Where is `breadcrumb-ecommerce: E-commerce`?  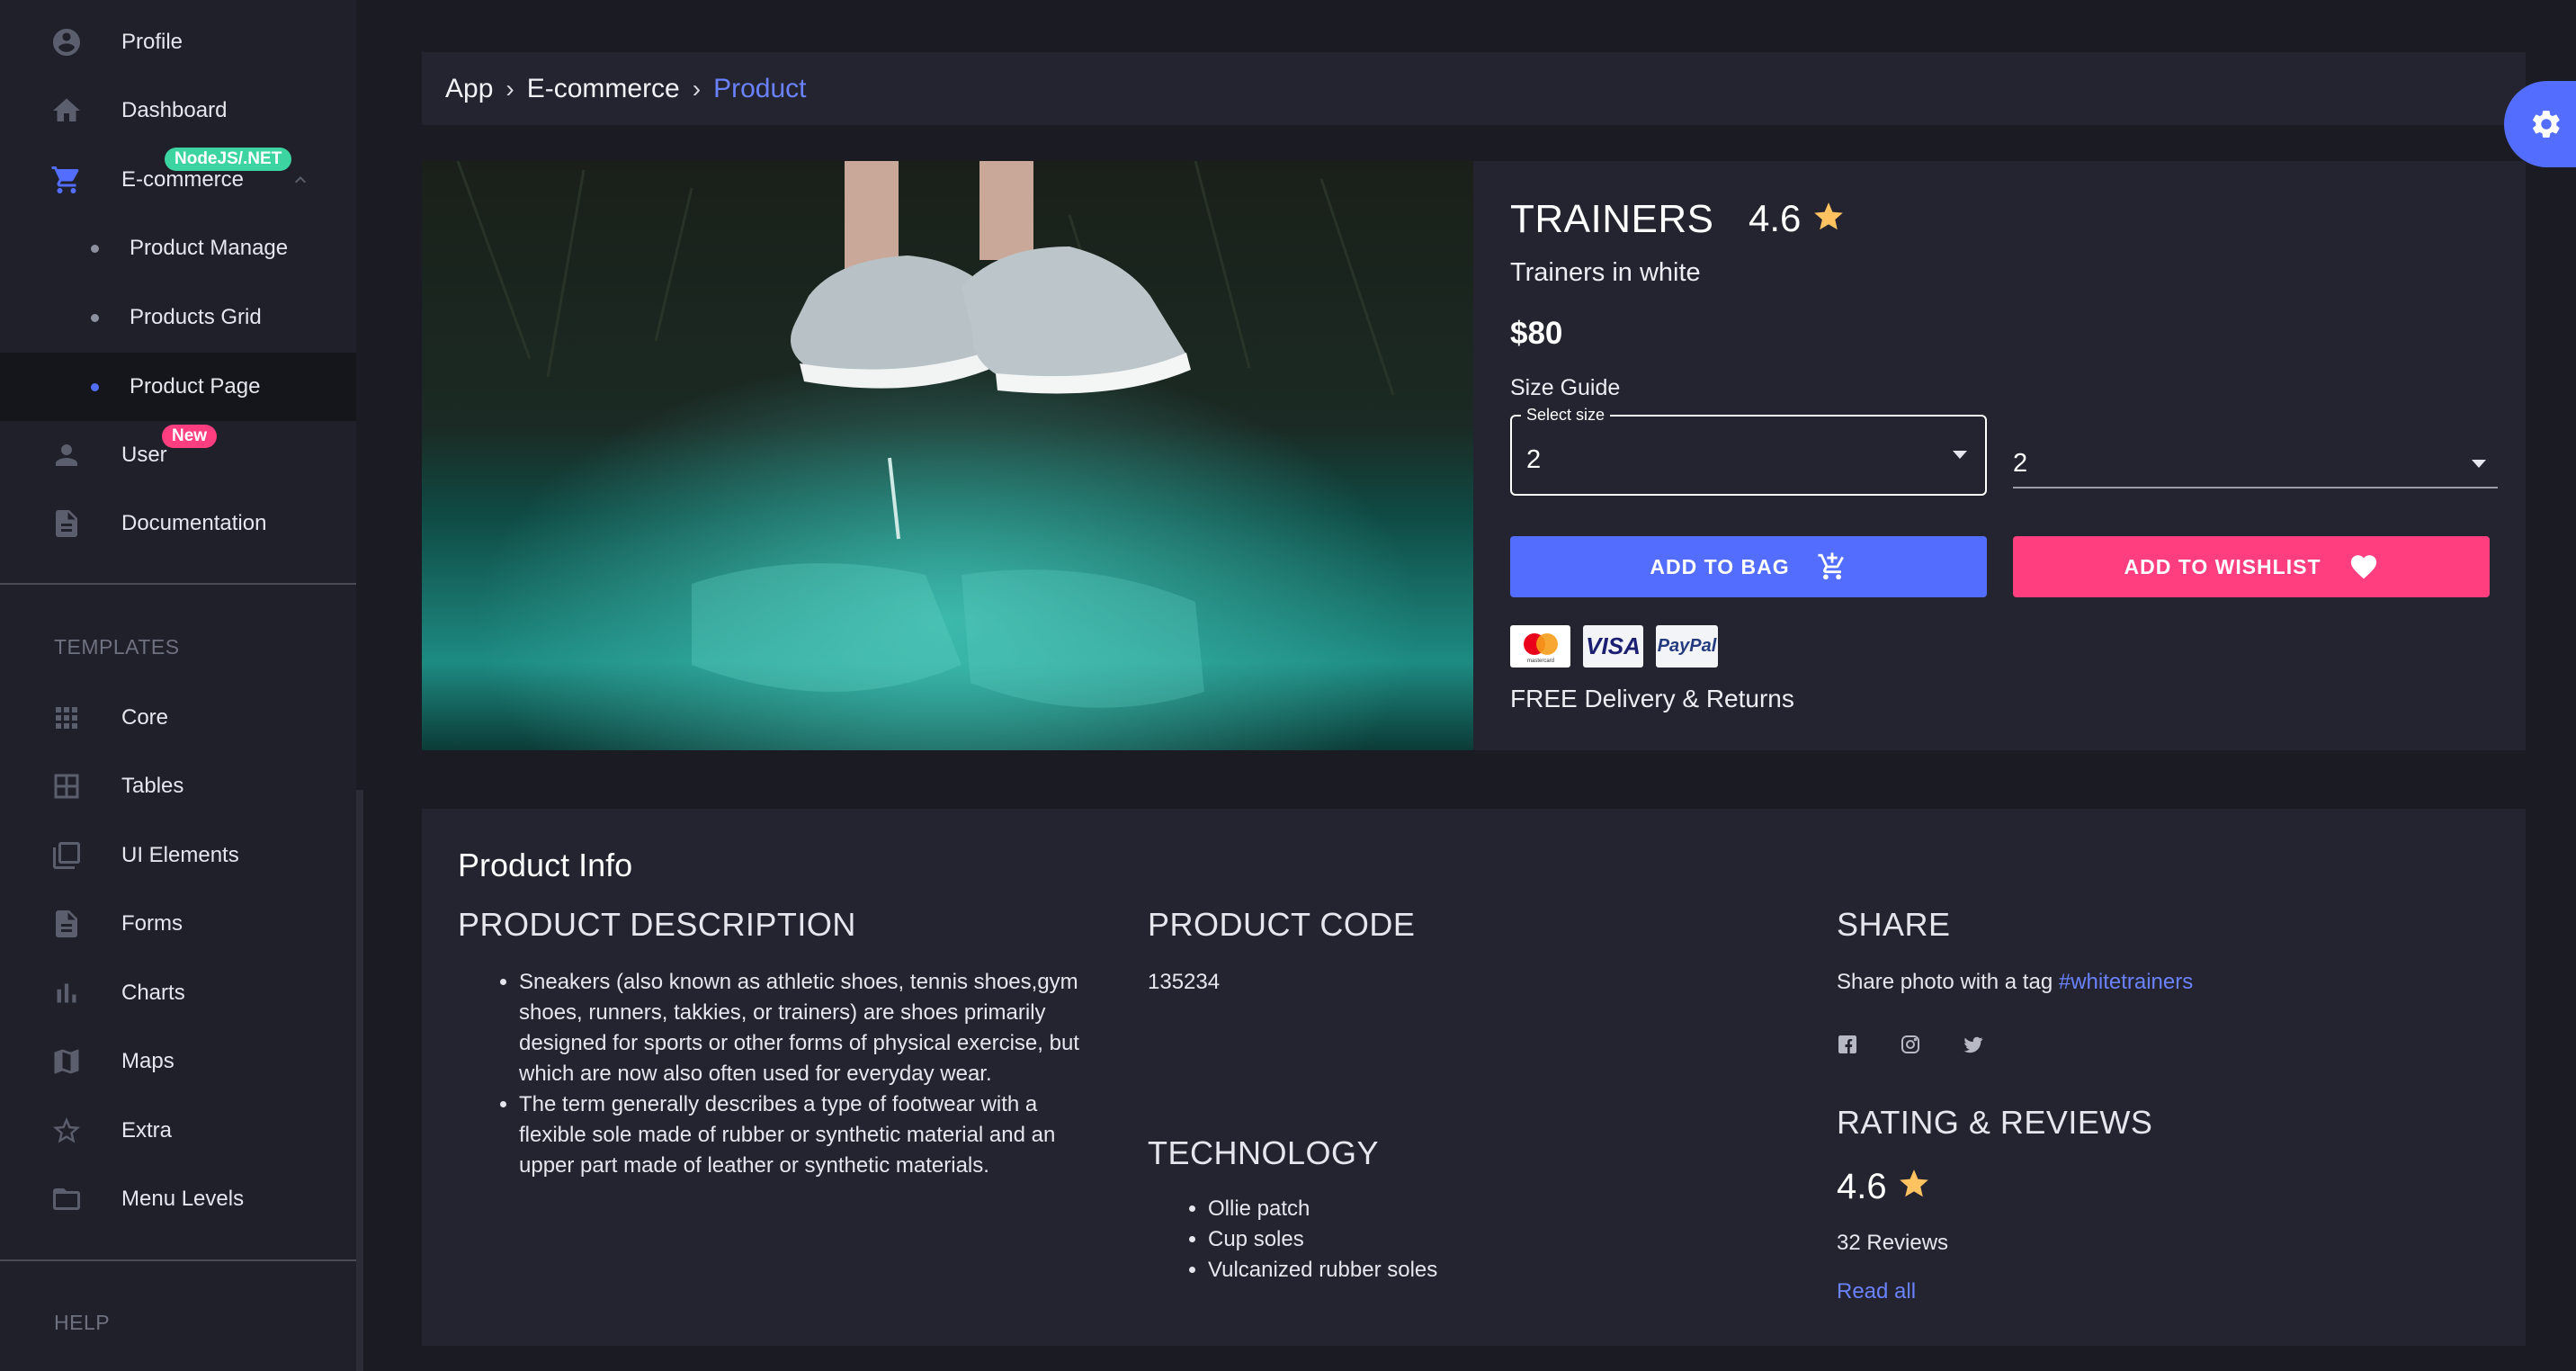
breadcrumb-ecommerce: E-commerce is located at coordinates (603, 89).